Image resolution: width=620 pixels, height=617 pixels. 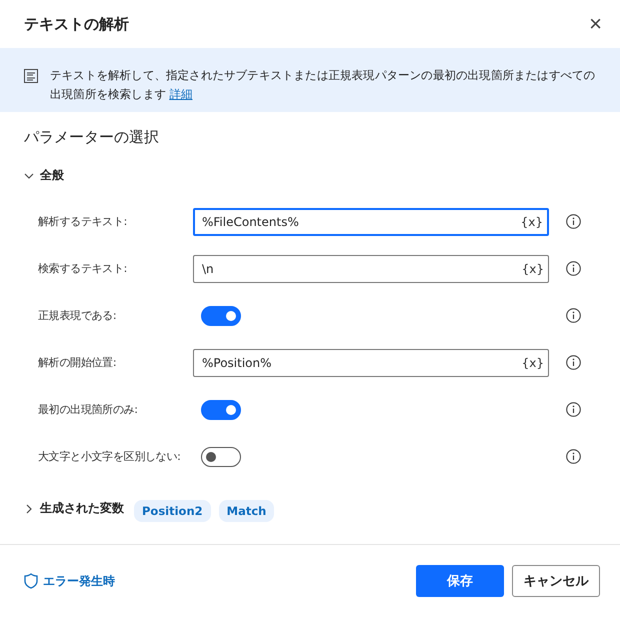 What do you see at coordinates (74, 508) in the screenshot?
I see `generated-variables-toggle: 生成された変数` at bounding box center [74, 508].